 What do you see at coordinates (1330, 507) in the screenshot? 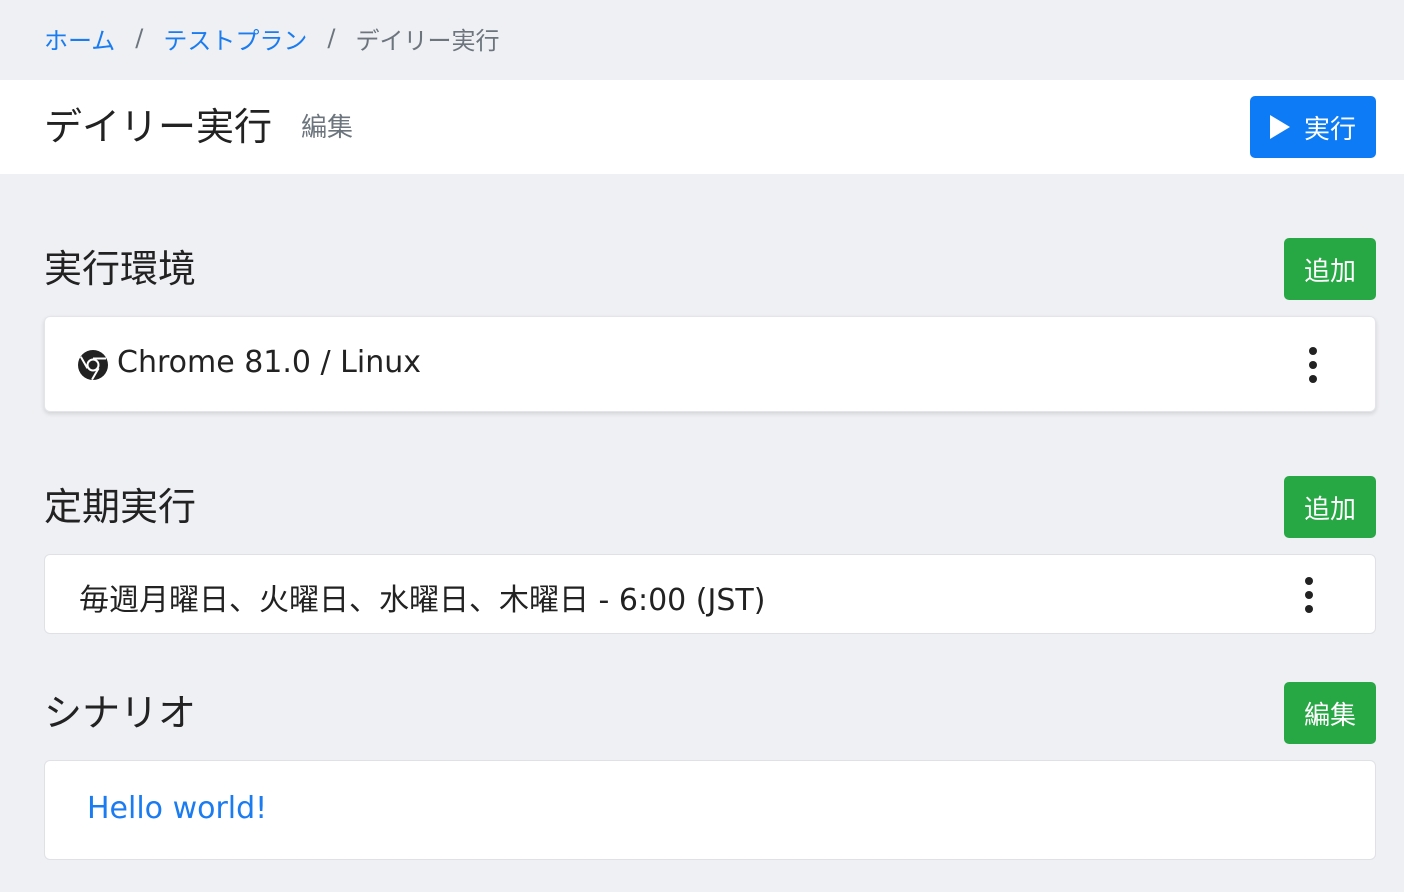
I see `add-schedule-button: 追加` at bounding box center [1330, 507].